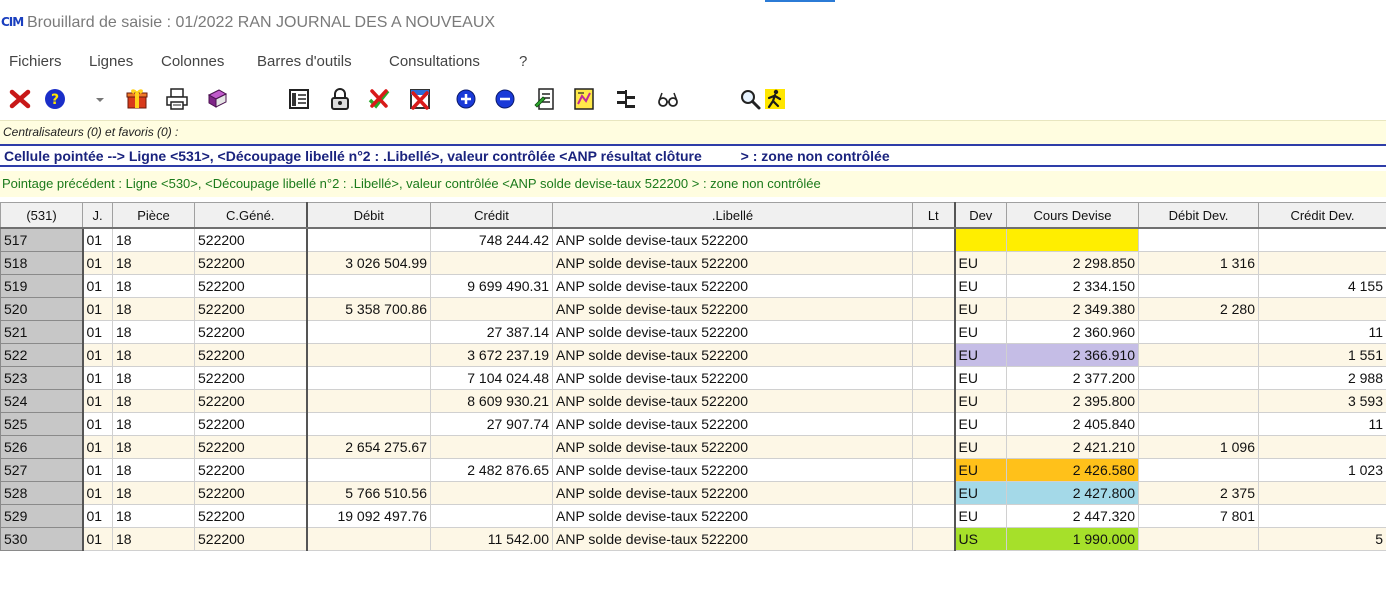 This screenshot has width=1386, height=589. Describe the element at coordinates (41, 215) in the screenshot. I see `col-header-line: (531)` at that location.